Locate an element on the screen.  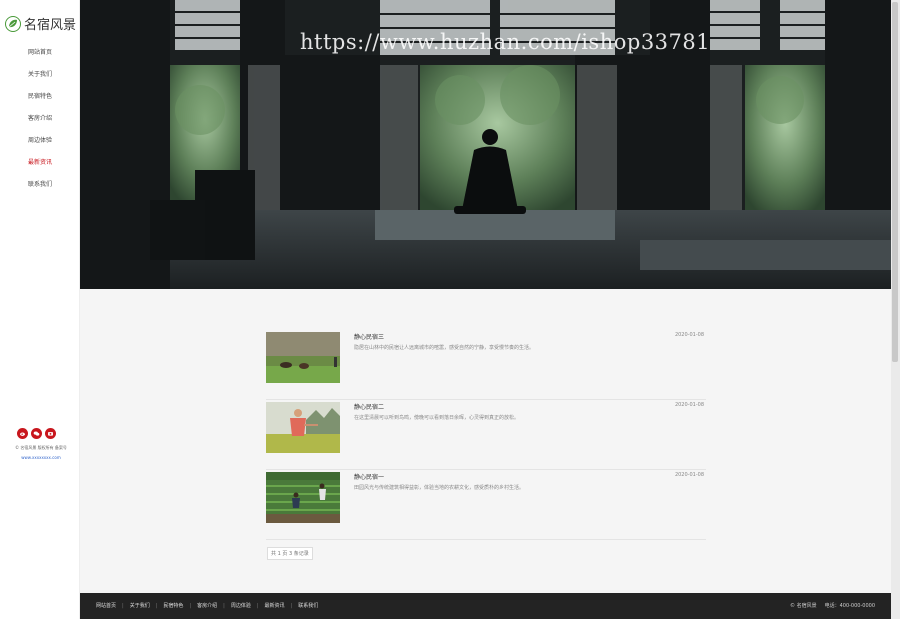
wechat-icon is located at coordinates (36, 433).